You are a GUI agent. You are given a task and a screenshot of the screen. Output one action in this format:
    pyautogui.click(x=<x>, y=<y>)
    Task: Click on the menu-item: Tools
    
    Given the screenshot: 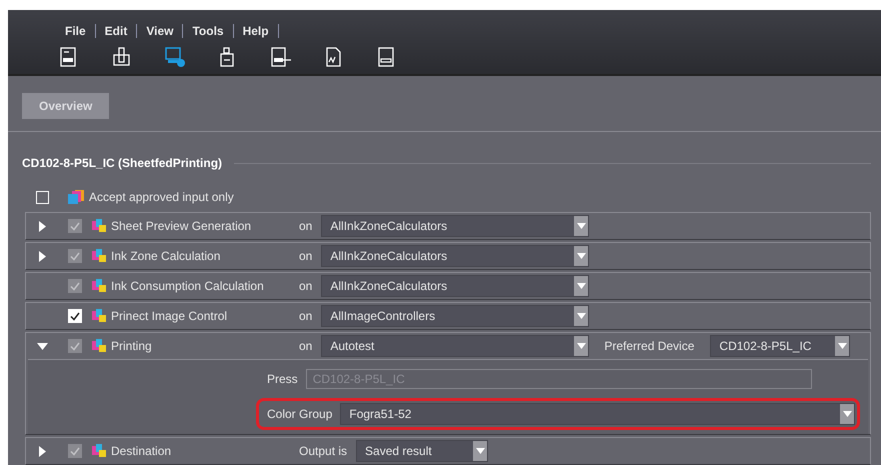 What is the action you would take?
    pyautogui.click(x=208, y=31)
    